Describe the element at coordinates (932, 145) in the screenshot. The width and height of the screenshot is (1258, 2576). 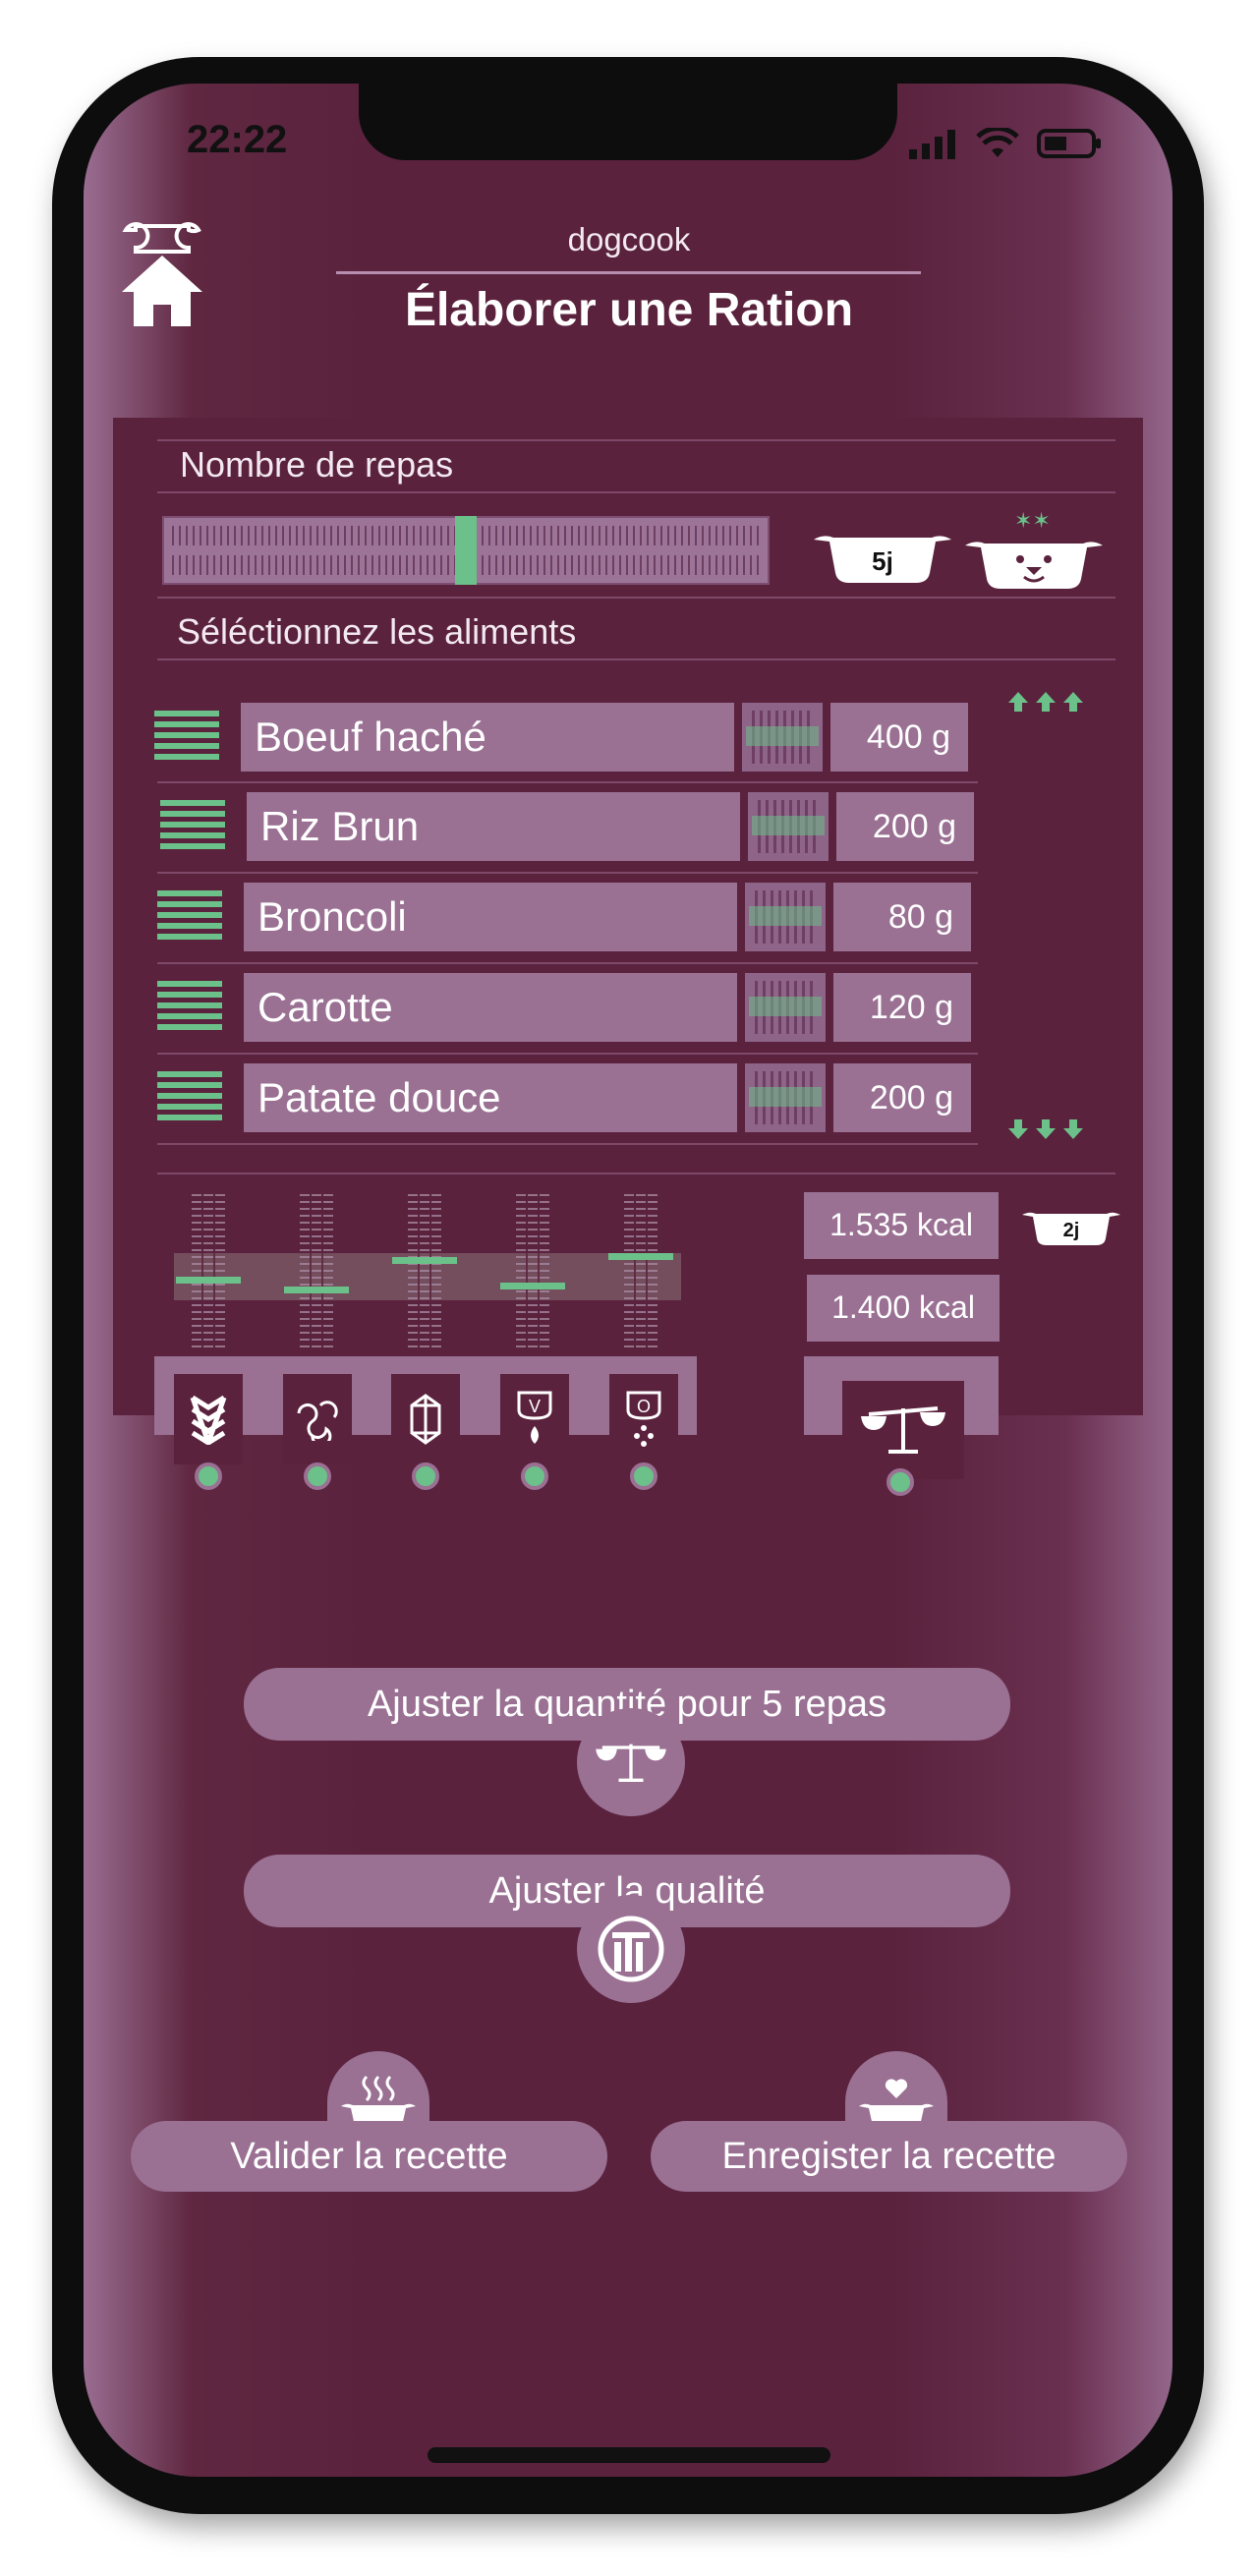
I see `signal-icon` at that location.